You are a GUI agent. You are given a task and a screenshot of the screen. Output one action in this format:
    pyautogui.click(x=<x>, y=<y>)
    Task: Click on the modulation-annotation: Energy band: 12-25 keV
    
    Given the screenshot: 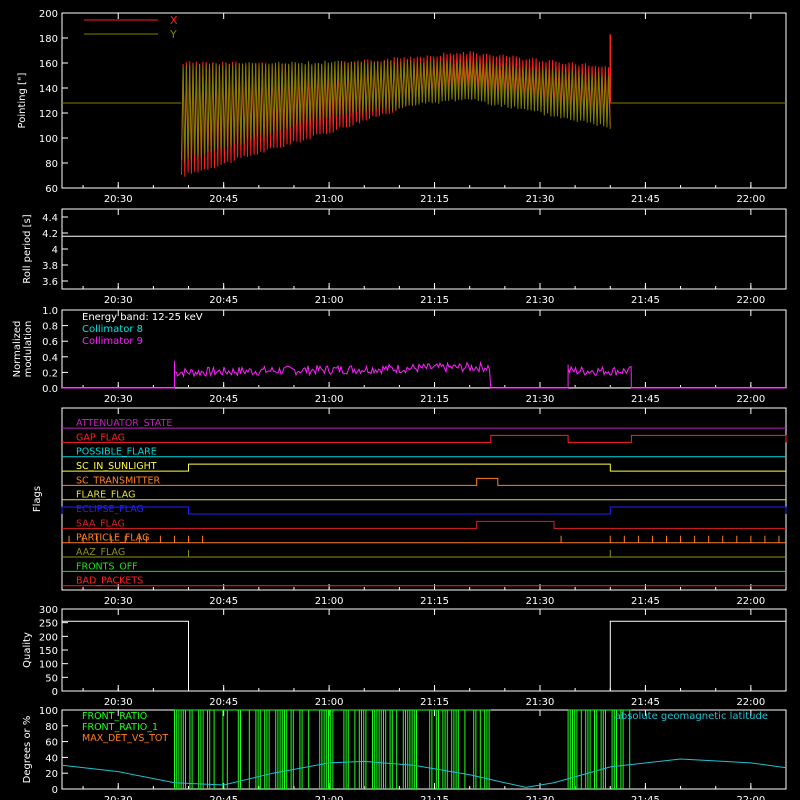 What is the action you would take?
    pyautogui.click(x=142, y=317)
    